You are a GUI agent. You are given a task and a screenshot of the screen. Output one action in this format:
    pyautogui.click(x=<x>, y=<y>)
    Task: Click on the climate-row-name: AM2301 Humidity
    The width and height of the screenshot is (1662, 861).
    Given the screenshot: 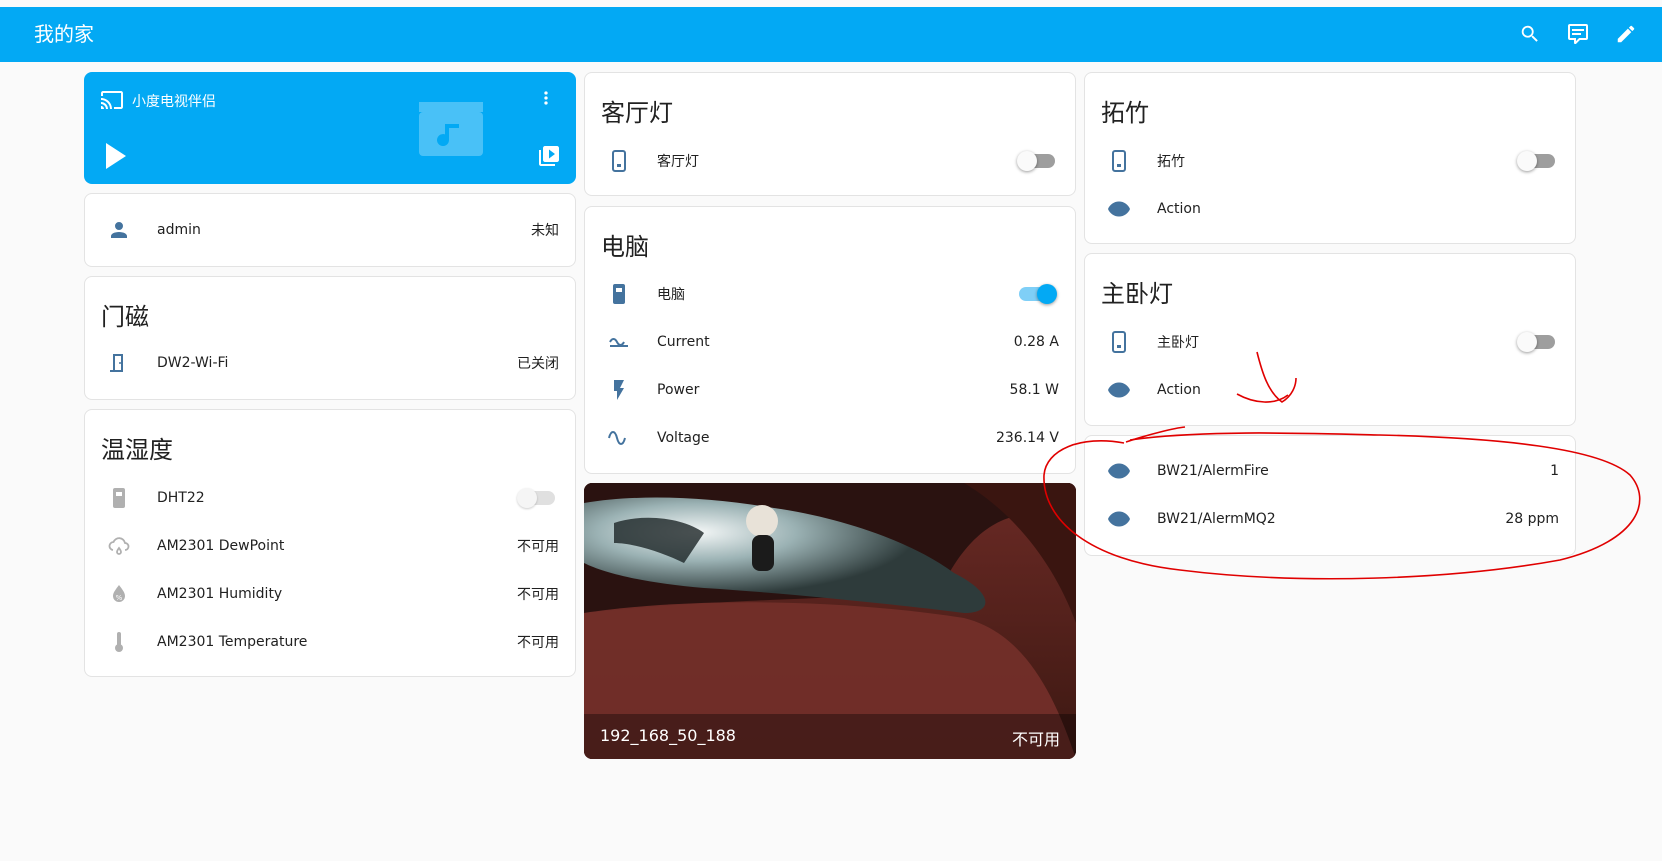 What is the action you would take?
    pyautogui.click(x=220, y=594)
    